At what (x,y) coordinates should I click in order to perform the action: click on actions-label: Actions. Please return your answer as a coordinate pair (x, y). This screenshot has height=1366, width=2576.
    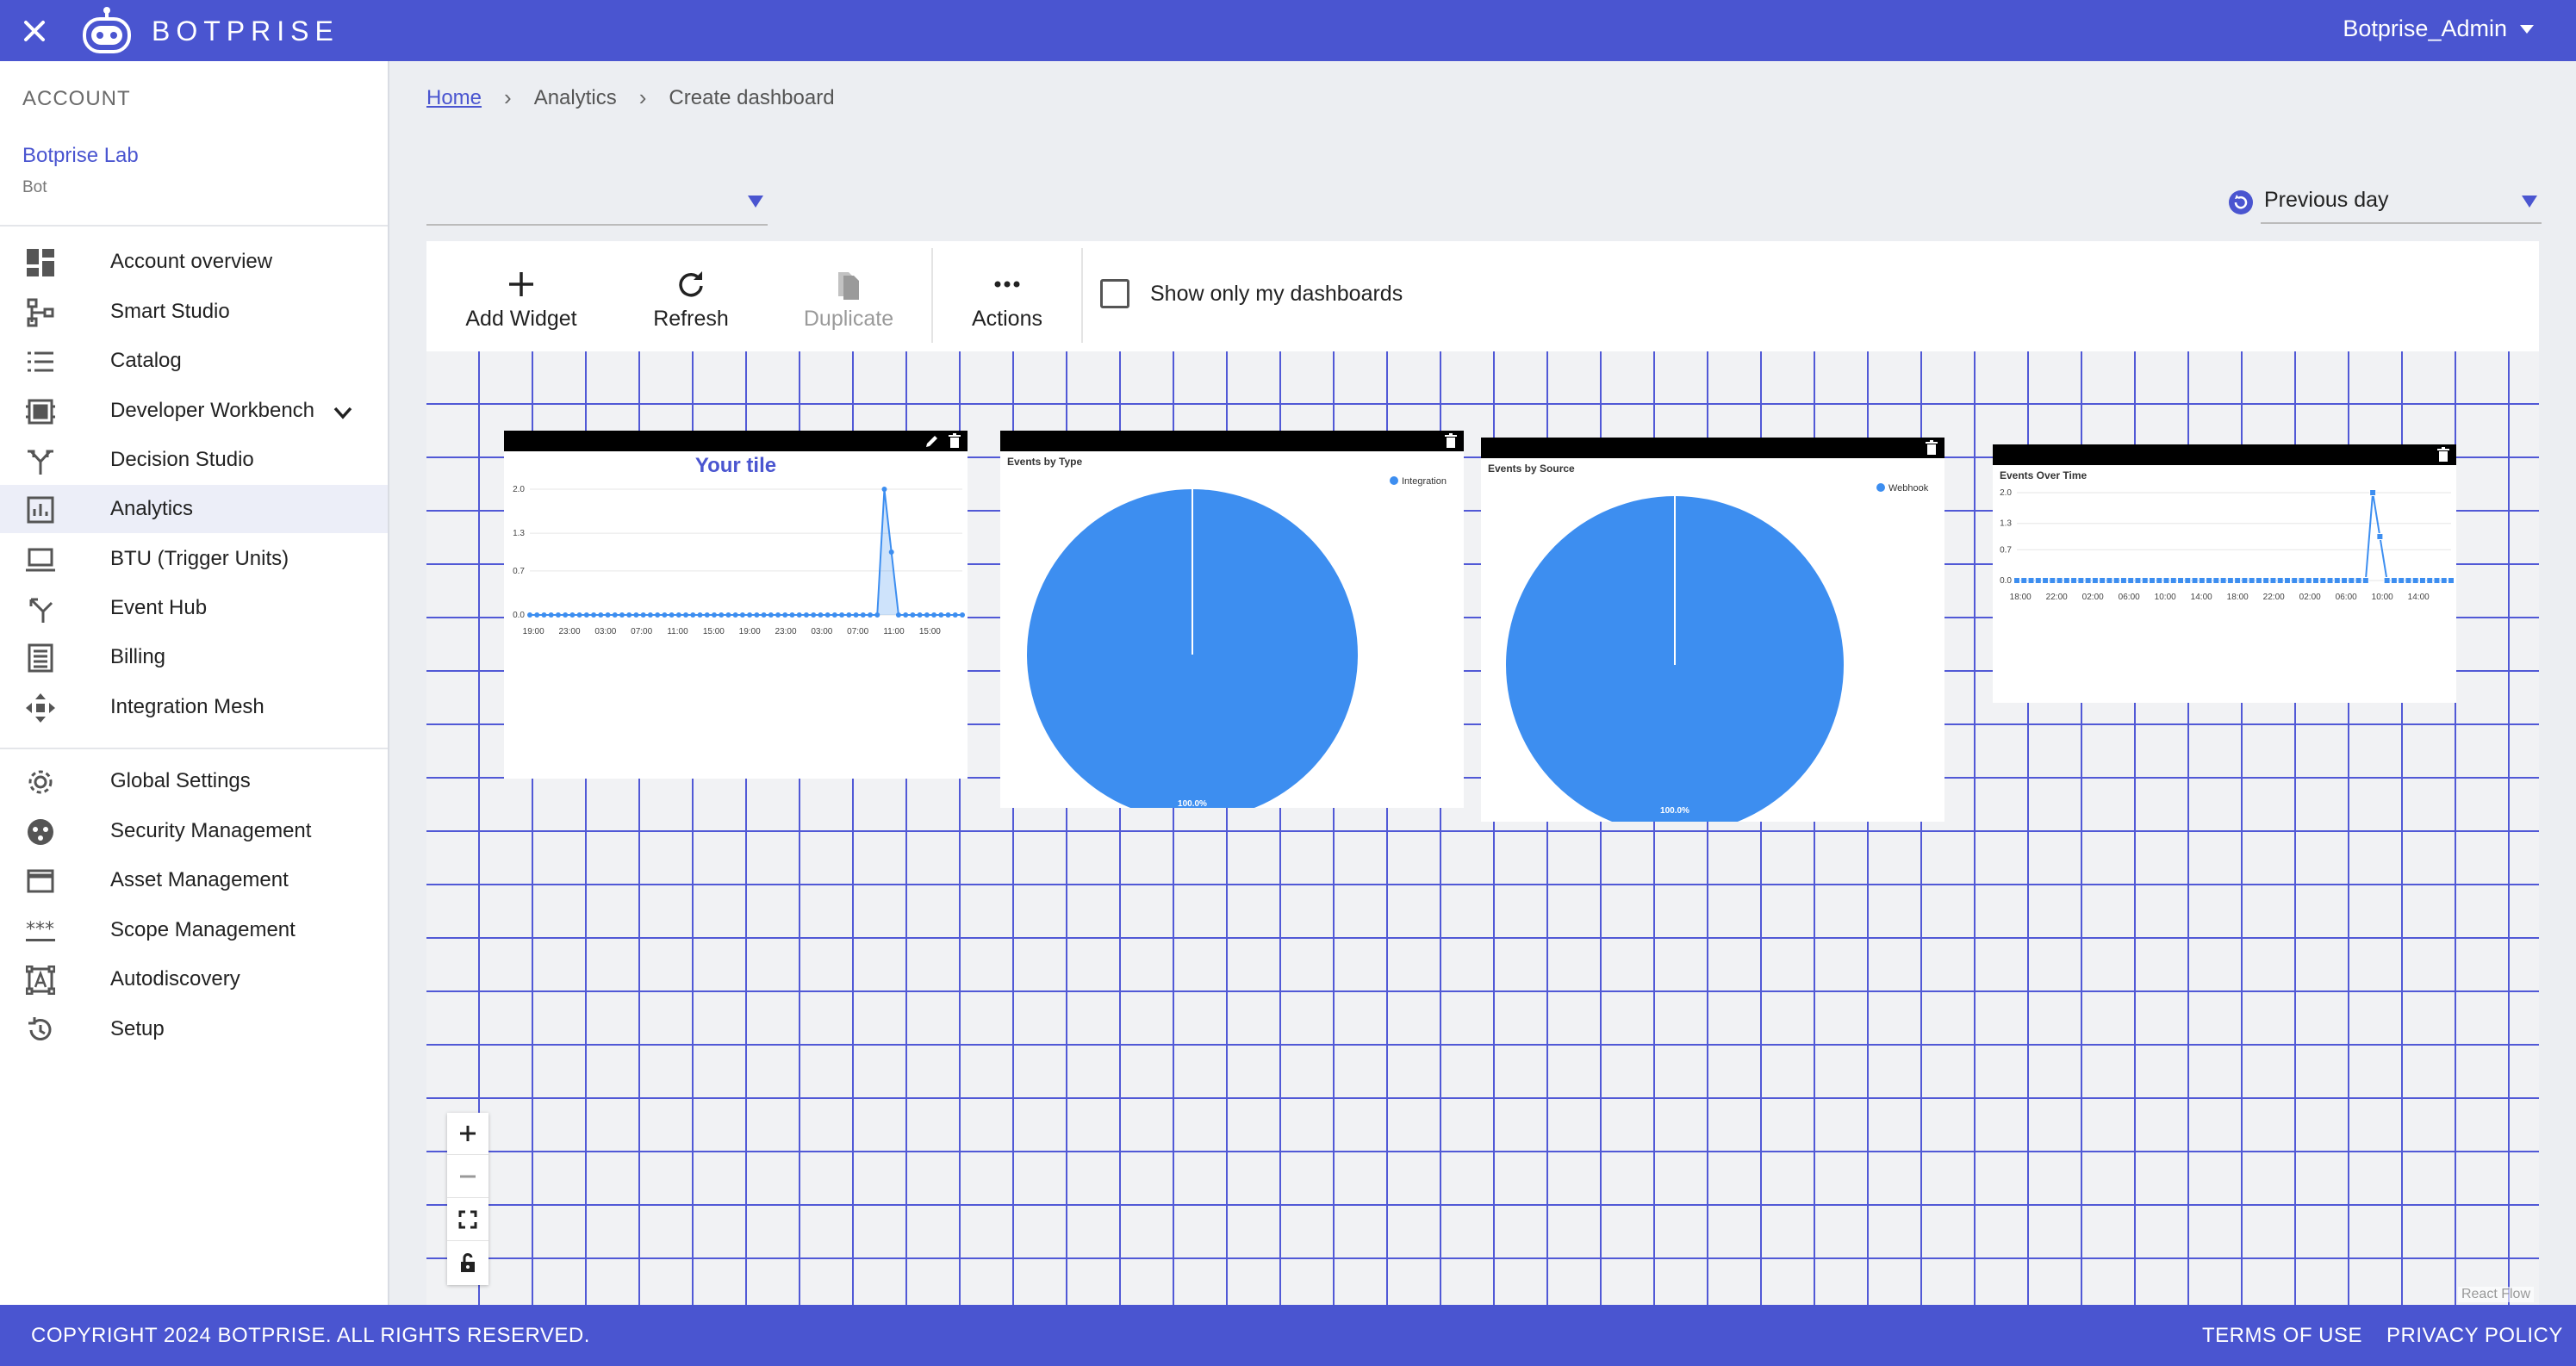
    Looking at the image, I should click on (1007, 319).